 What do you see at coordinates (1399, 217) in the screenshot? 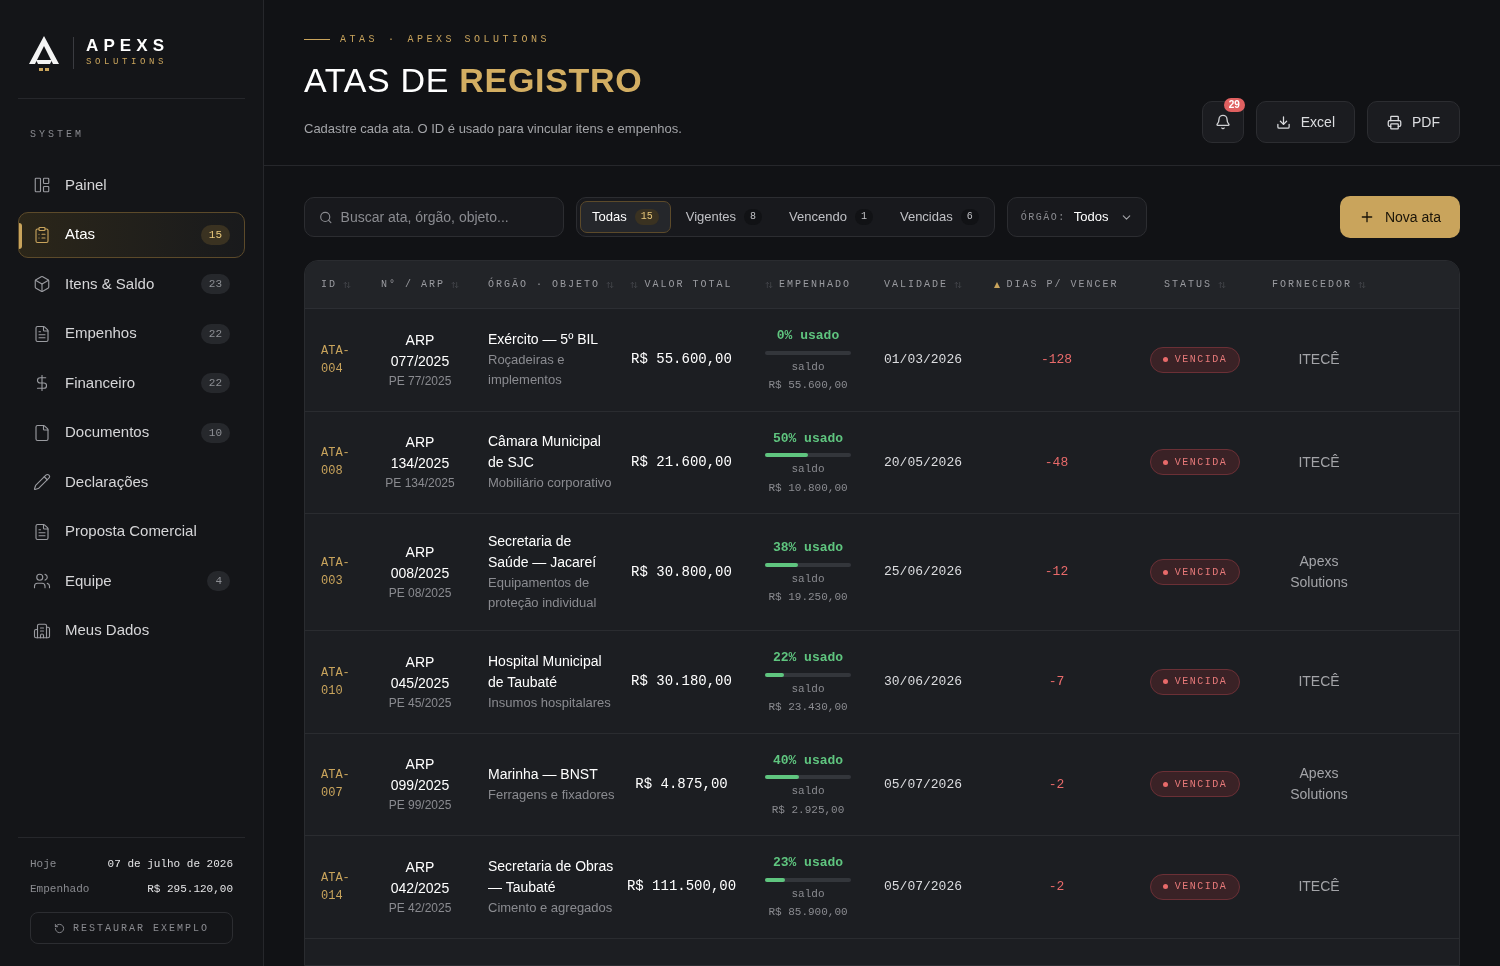
I see `new-ata-button: Nova ata` at bounding box center [1399, 217].